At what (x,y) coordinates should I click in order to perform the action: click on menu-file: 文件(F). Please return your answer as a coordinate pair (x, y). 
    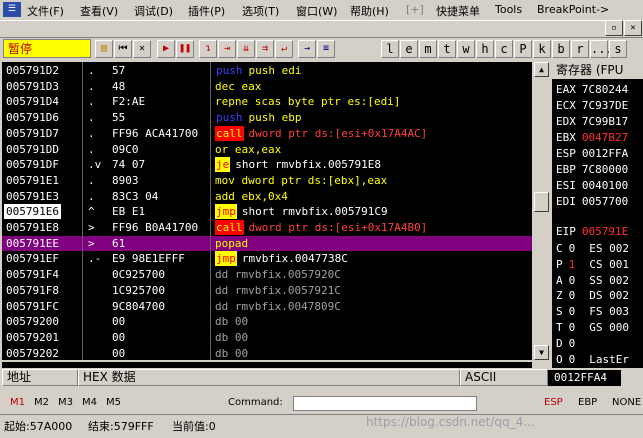
    Looking at the image, I should click on (45, 11).